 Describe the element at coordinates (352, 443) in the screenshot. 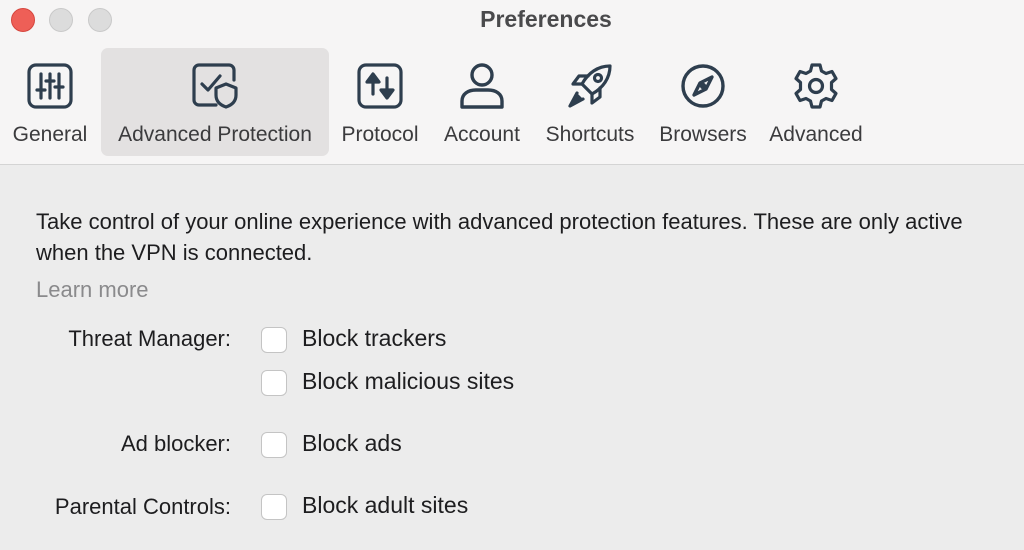

I see `block-ads-label: Block ads` at that location.